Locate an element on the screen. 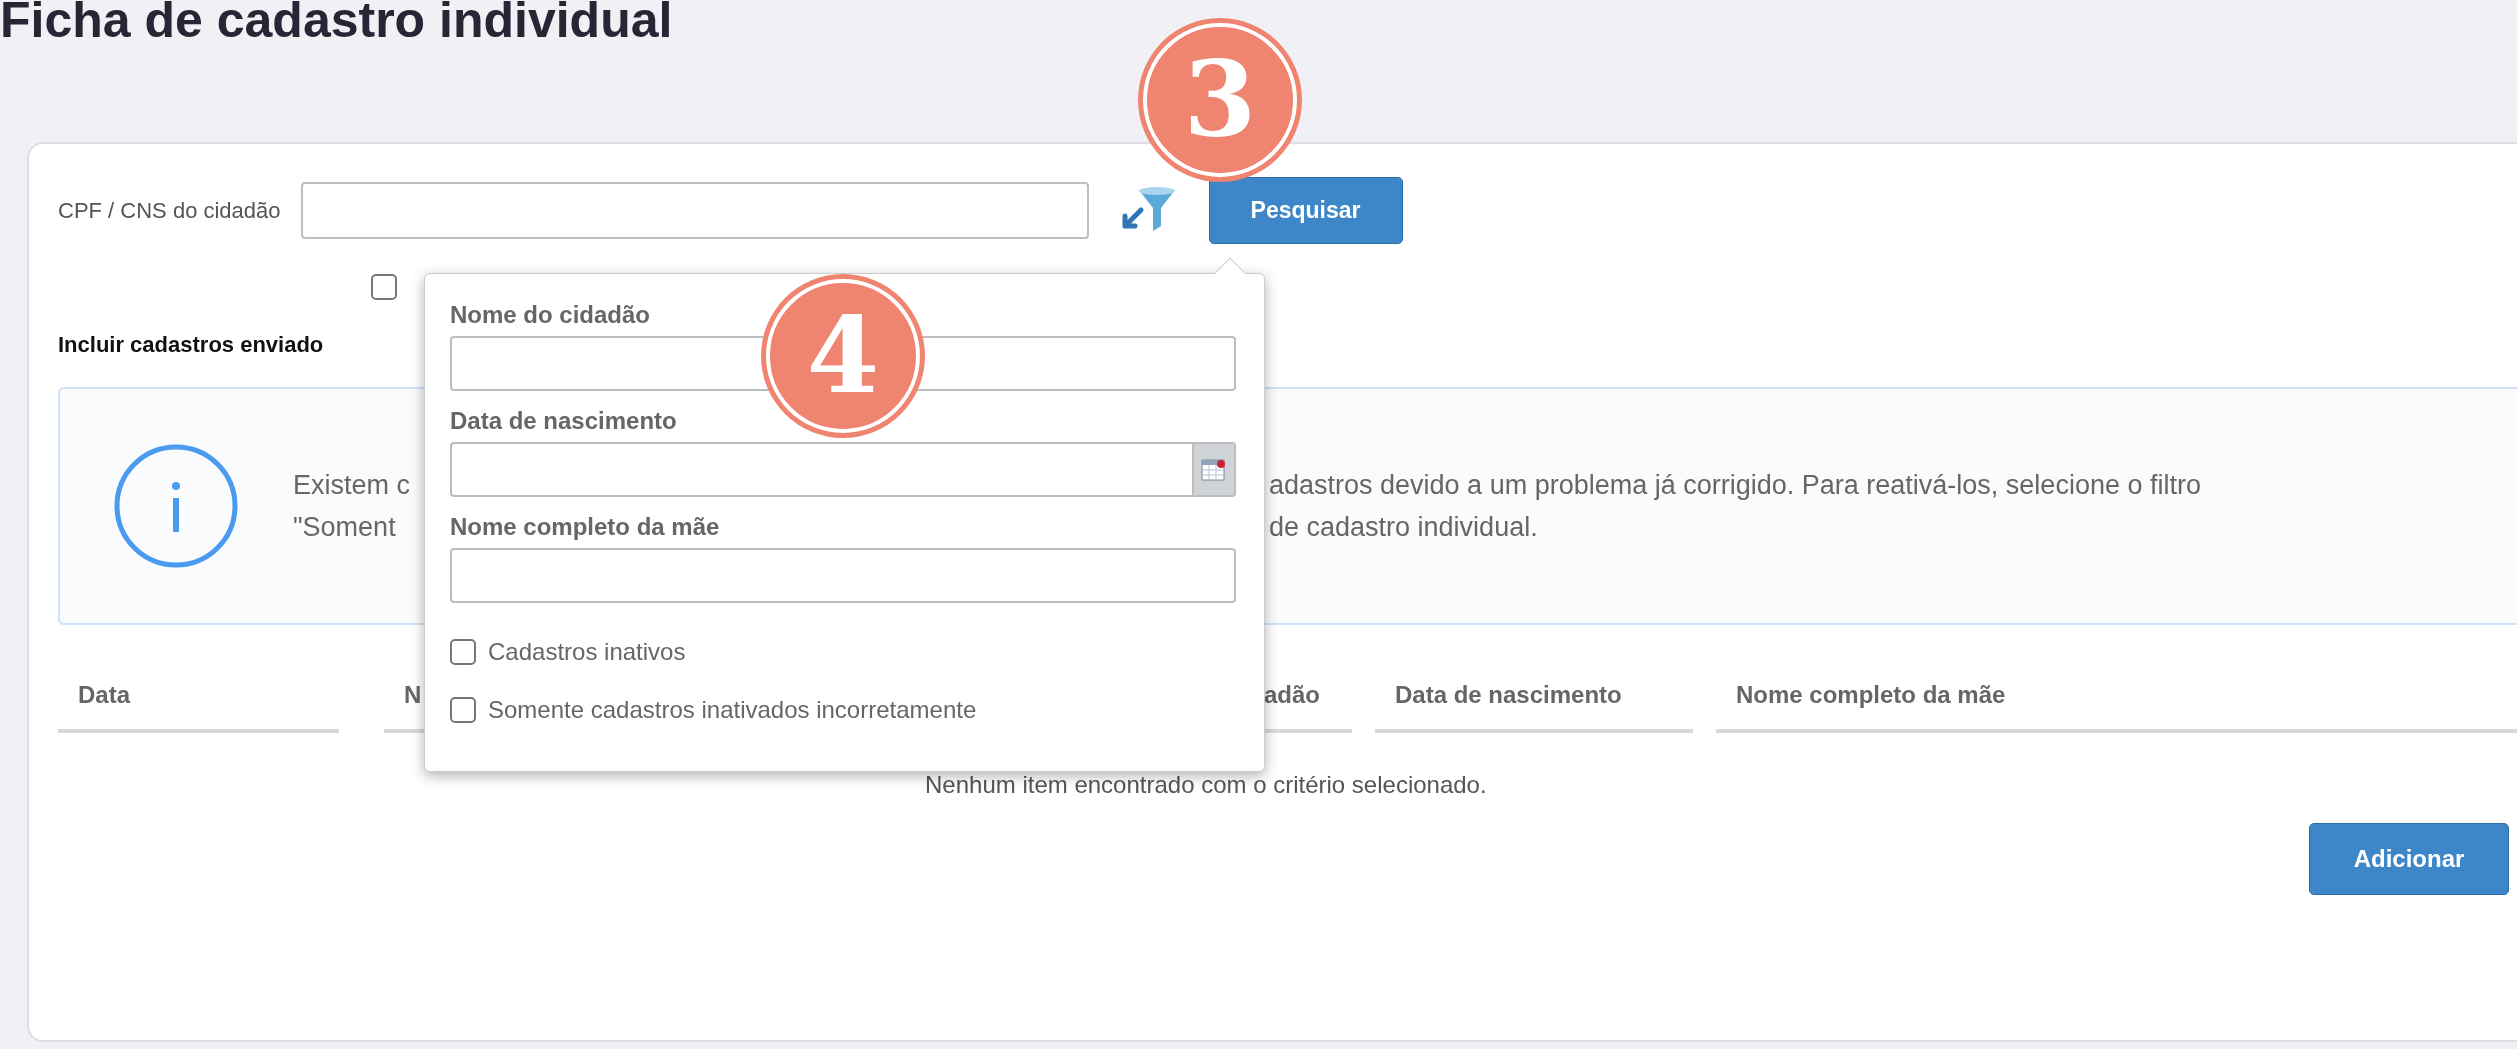 The image size is (2517, 1049). search-button: Pesquisar is located at coordinates (1305, 210).